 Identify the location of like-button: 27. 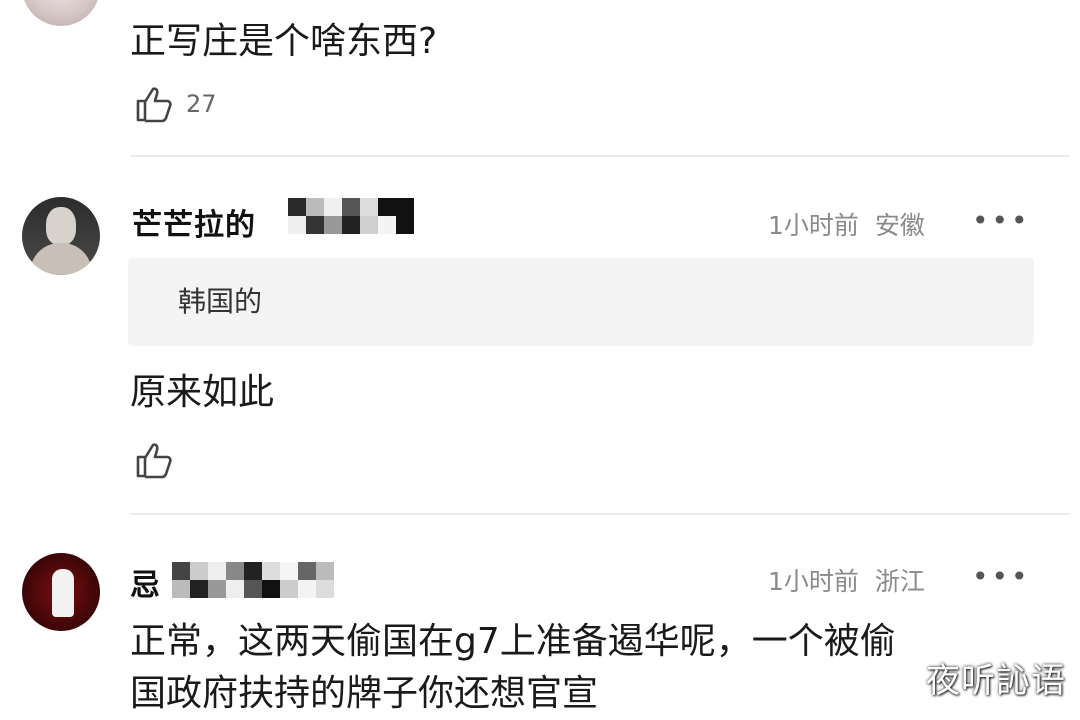
(175, 104).